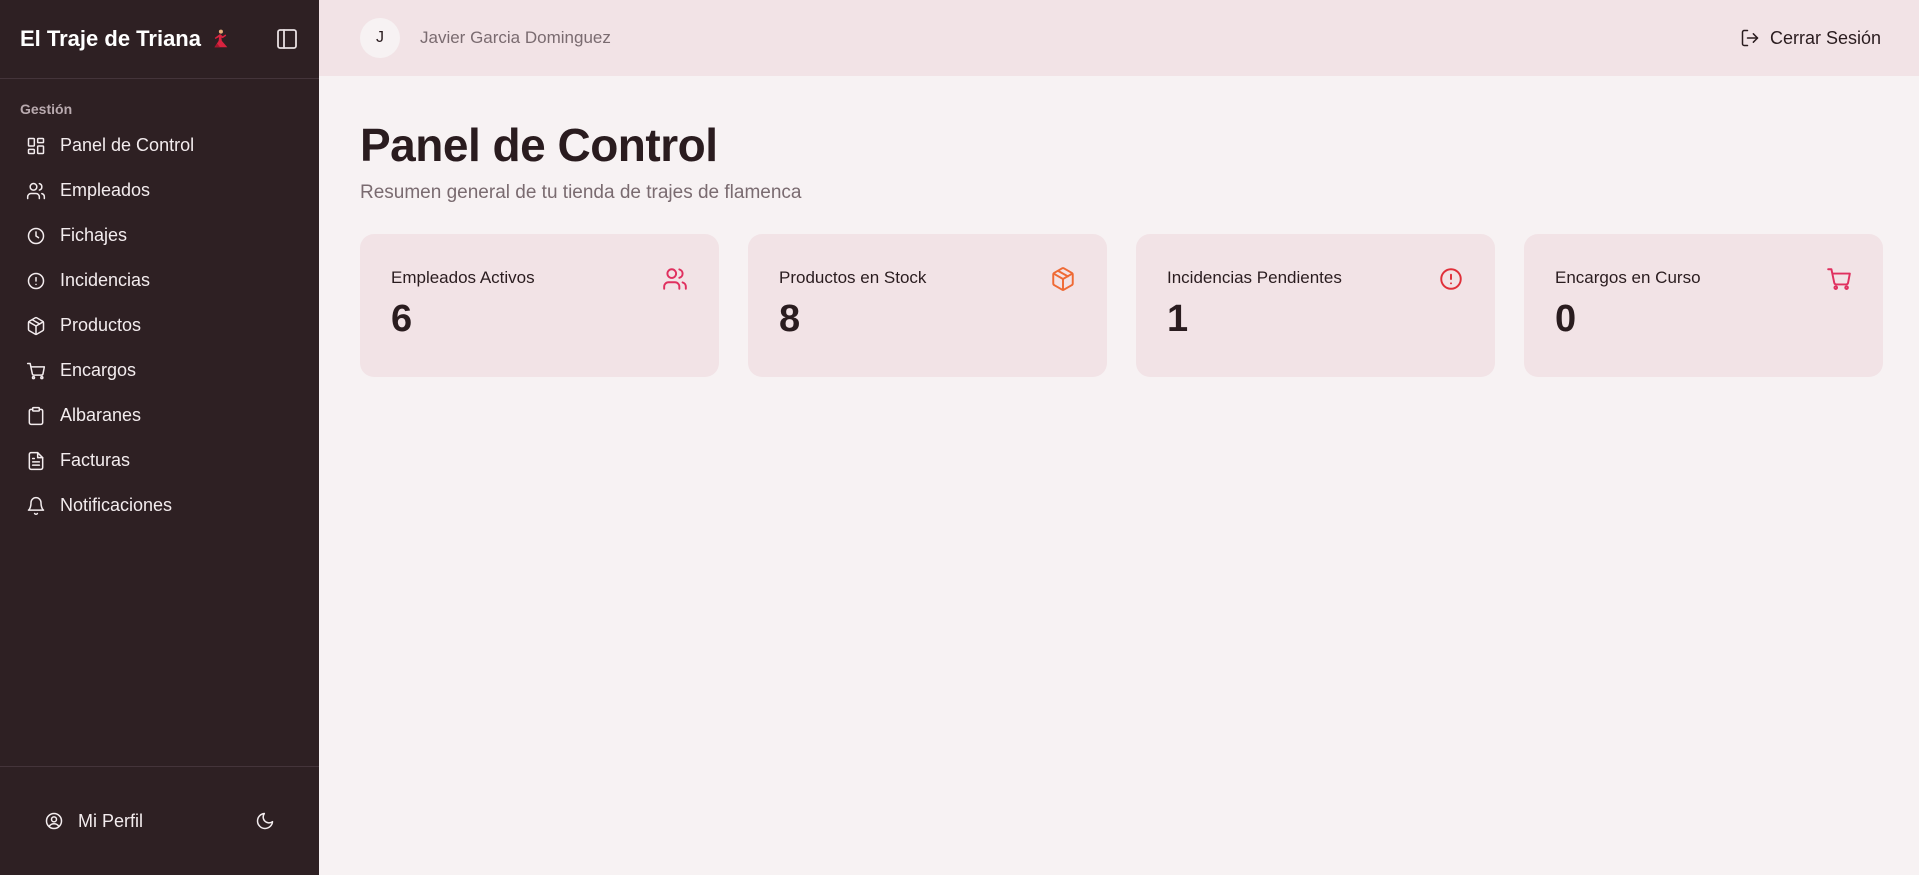  What do you see at coordinates (463, 277) in the screenshot?
I see `card-label: Empleados Activos` at bounding box center [463, 277].